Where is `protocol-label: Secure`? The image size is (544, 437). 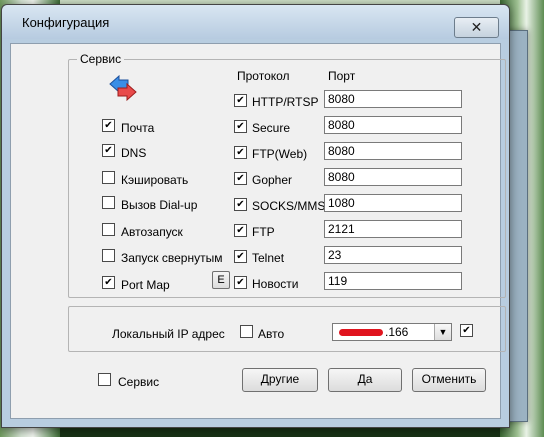
protocol-label: Secure is located at coordinates (271, 128).